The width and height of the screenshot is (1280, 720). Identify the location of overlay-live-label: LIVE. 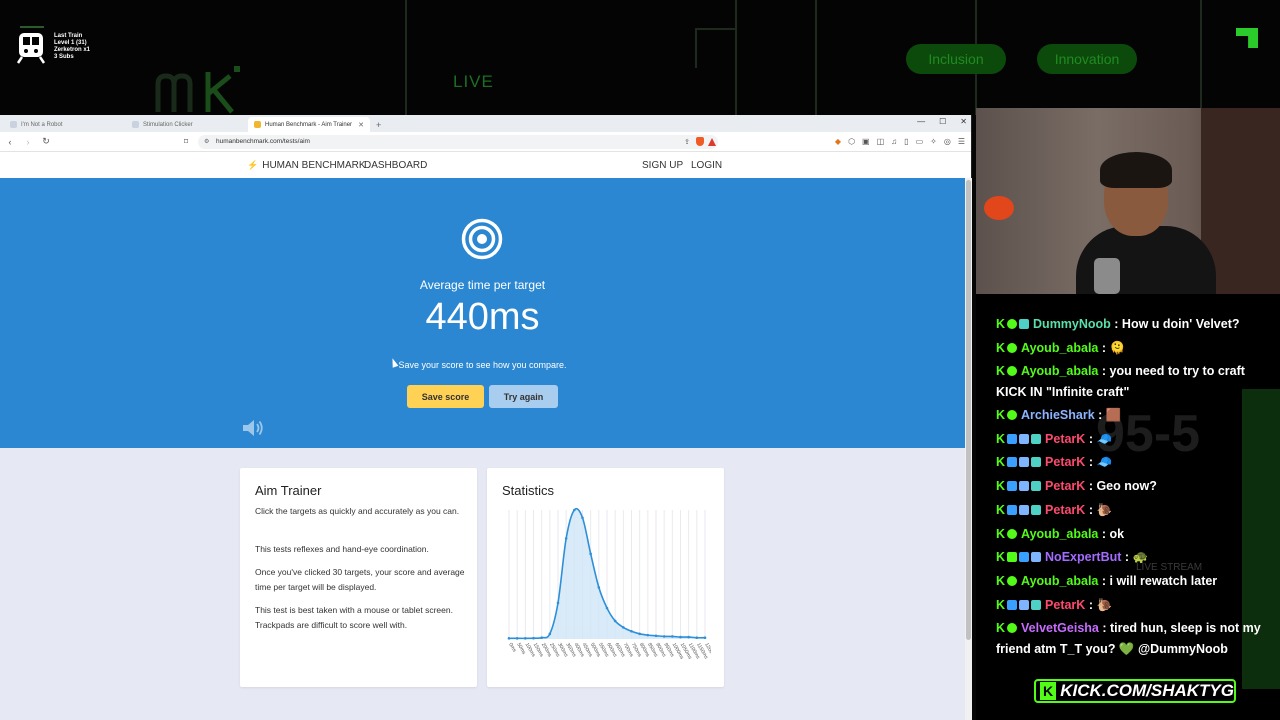
(473, 81).